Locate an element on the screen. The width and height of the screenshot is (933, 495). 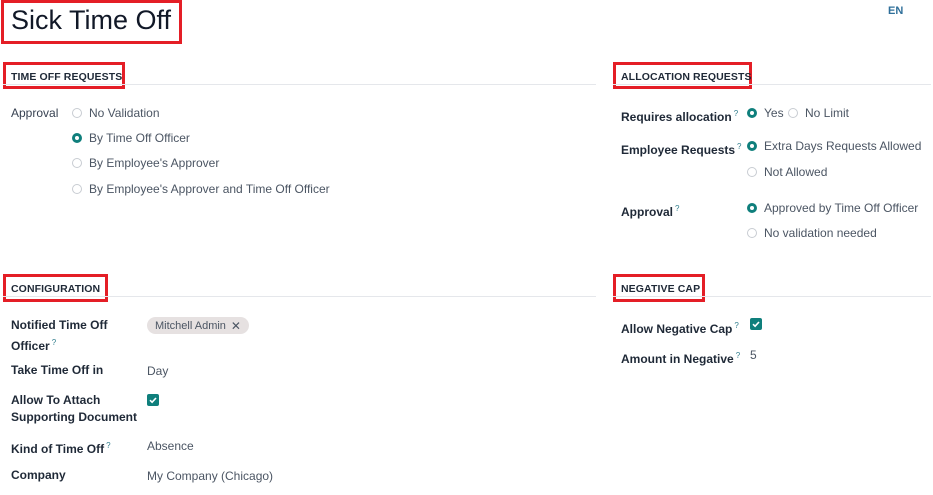
amount-in-negative-label: Amount in Negative? is located at coordinates (680, 357).